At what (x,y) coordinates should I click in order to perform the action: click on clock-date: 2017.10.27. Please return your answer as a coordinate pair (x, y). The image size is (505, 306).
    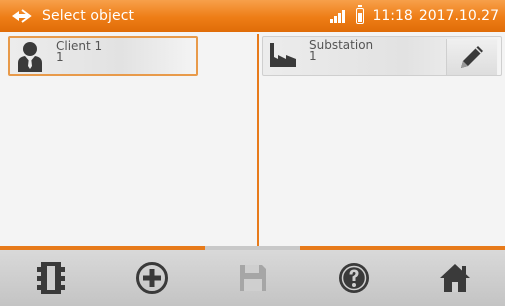
    Looking at the image, I should click on (458, 16).